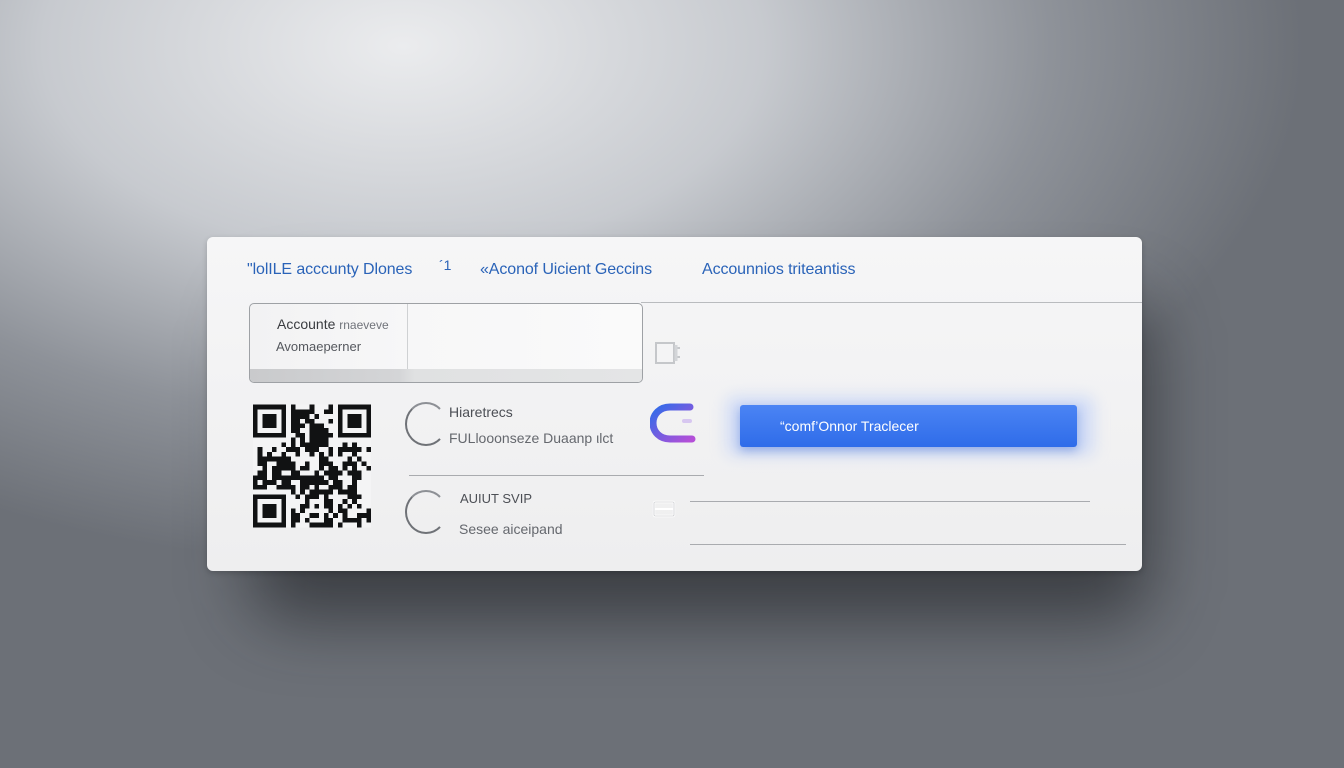 The width and height of the screenshot is (1344, 768). Describe the element at coordinates (556, 475) in the screenshot. I see `option-divider` at that location.